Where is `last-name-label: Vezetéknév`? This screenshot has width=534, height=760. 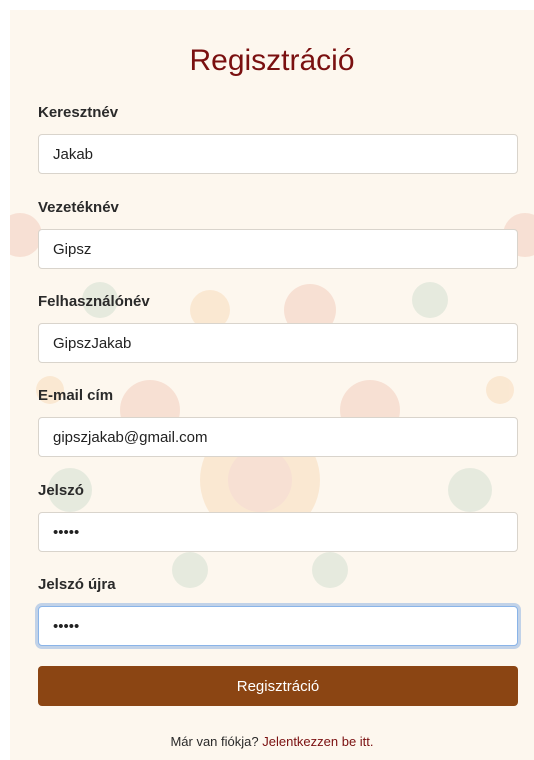 last-name-label: Vezetéknév is located at coordinates (78, 207).